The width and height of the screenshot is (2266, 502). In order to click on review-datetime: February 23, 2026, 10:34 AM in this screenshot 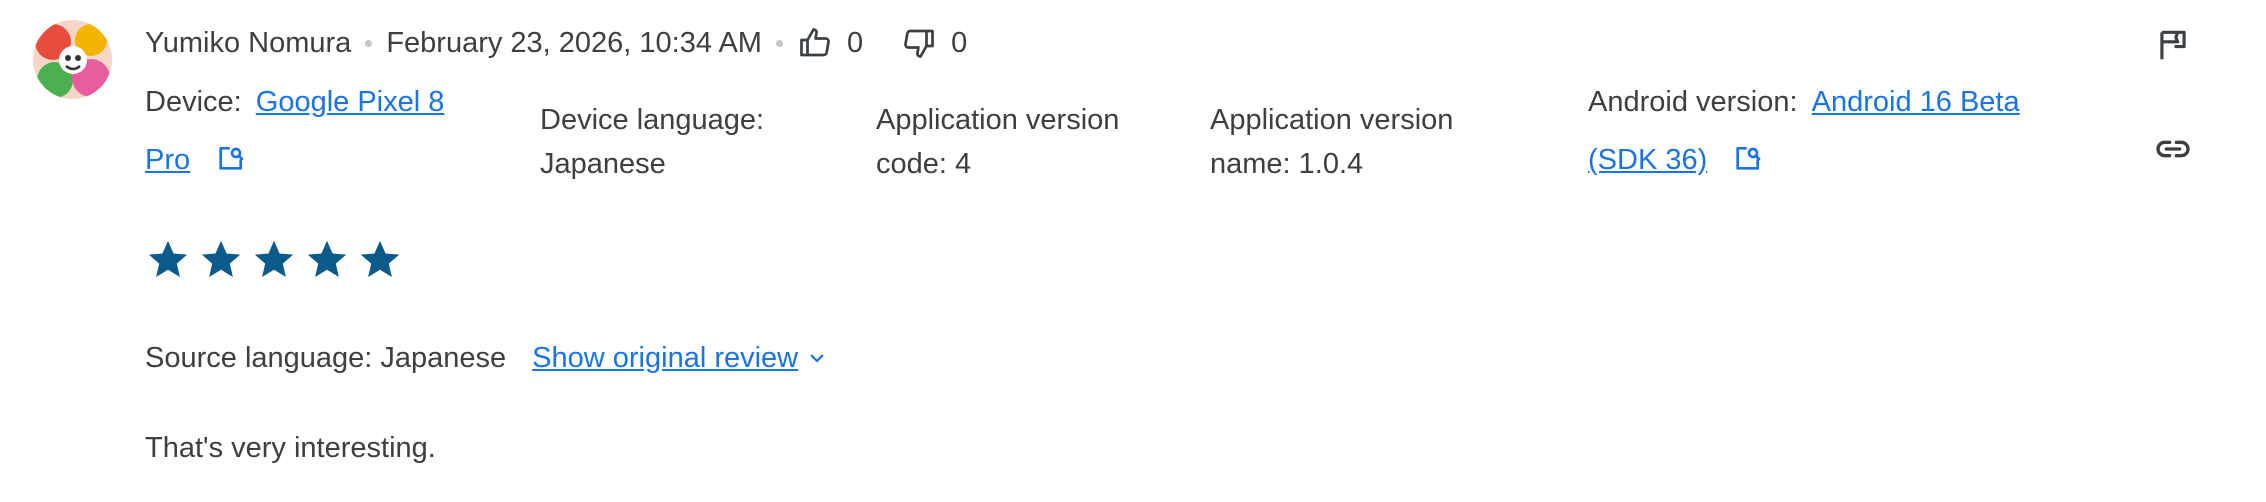, I will do `click(574, 42)`.